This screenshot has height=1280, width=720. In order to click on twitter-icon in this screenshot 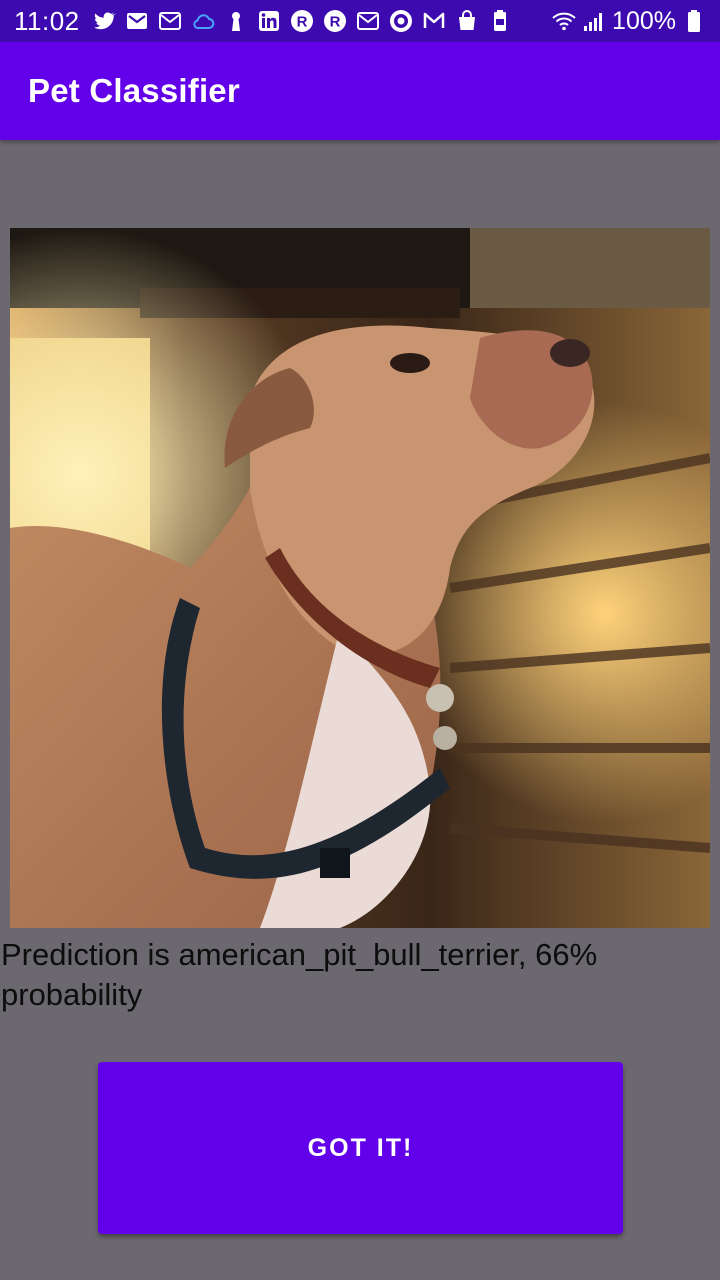, I will do `click(104, 21)`.